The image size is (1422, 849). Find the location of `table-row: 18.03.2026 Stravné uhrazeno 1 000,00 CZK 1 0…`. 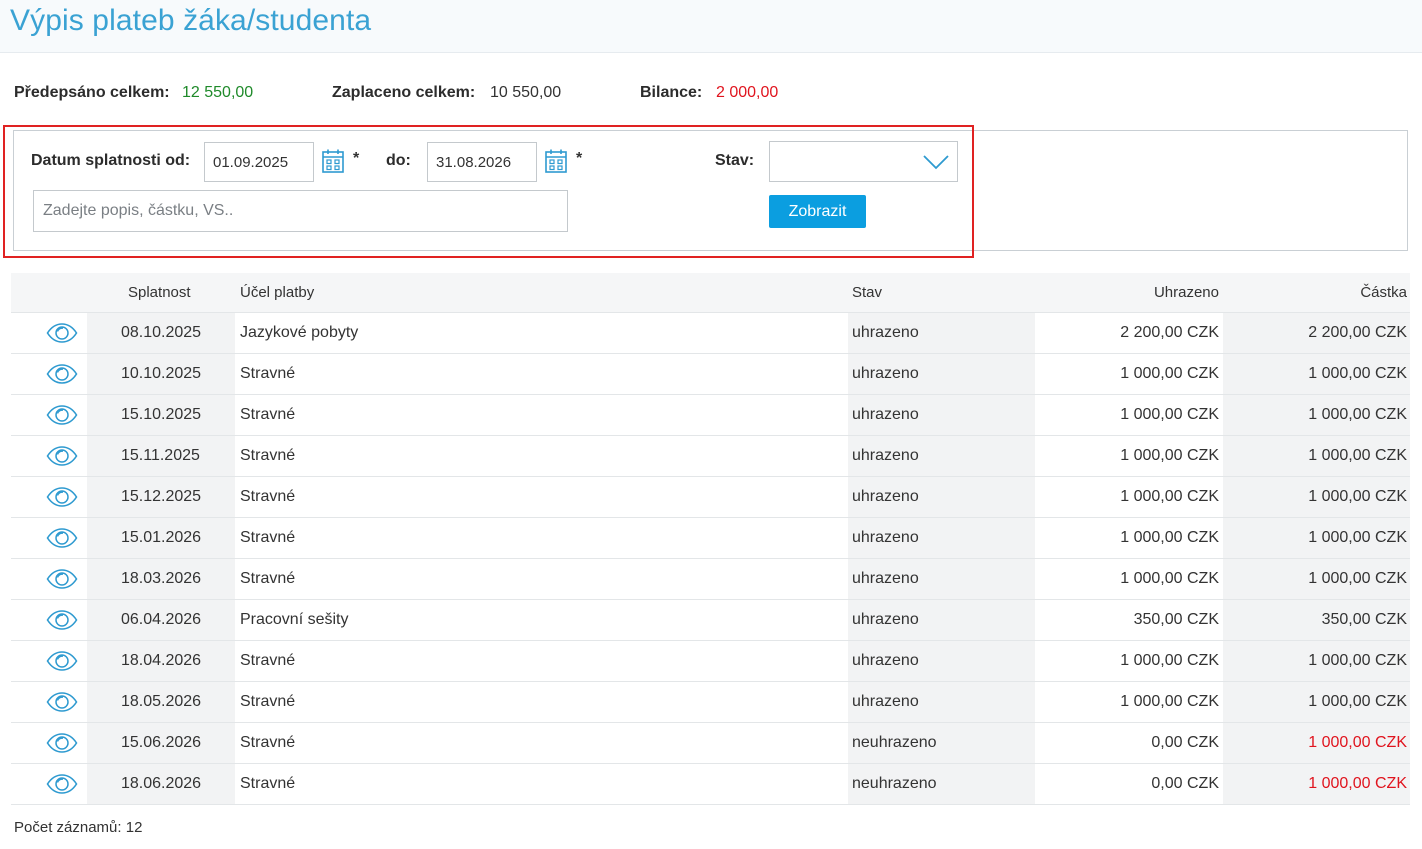

table-row: 18.03.2026 Stravné uhrazeno 1 000,00 CZK 1 0… is located at coordinates (710, 579).